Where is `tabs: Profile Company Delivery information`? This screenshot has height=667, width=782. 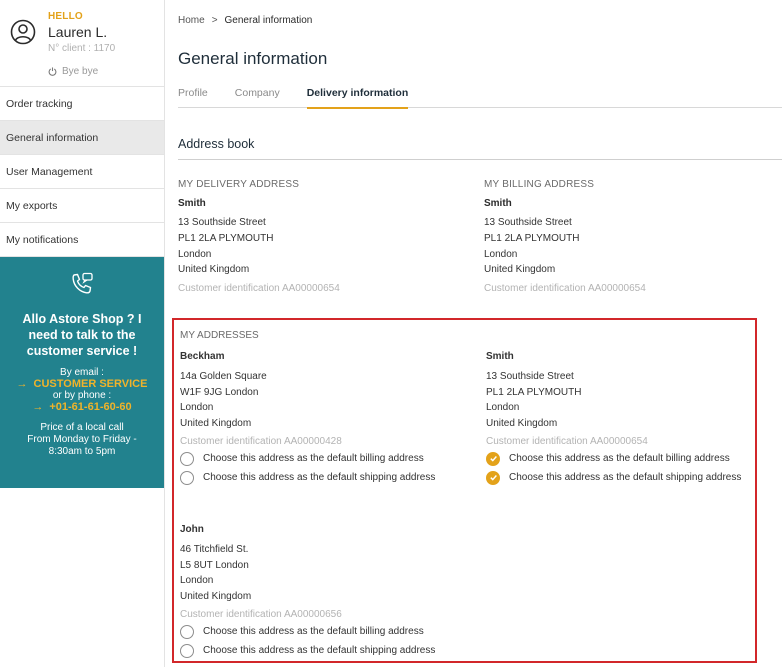 tabs: Profile Company Delivery information is located at coordinates (480, 96).